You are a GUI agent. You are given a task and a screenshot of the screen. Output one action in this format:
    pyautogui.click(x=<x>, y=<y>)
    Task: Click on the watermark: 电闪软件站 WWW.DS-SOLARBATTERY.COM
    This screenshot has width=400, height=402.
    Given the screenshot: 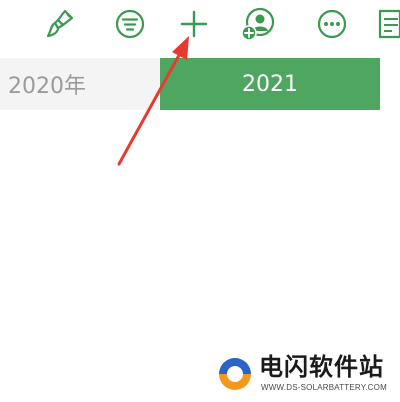 What is the action you would take?
    pyautogui.click(x=305, y=375)
    